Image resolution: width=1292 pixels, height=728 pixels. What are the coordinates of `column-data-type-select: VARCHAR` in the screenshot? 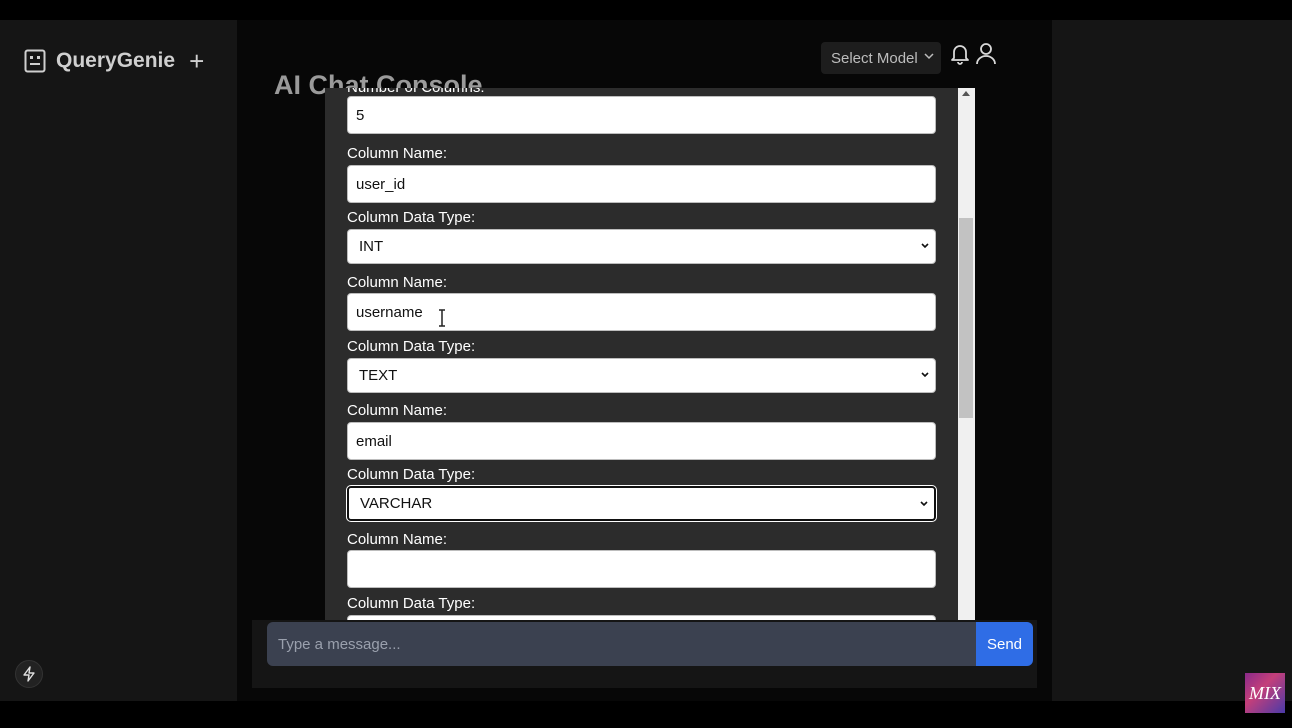 It's located at (641, 503).